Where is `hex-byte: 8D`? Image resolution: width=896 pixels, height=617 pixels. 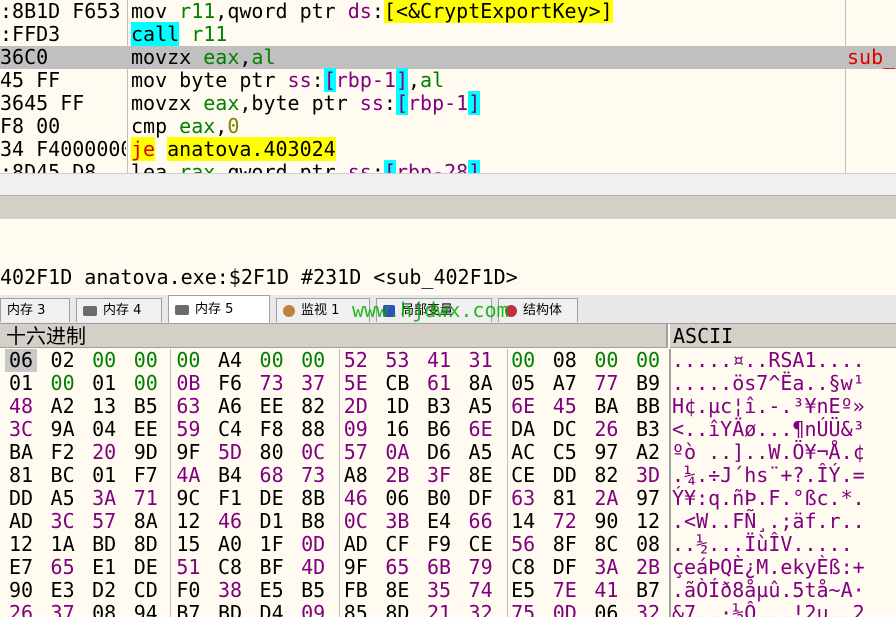 hex-byte: 8D is located at coordinates (397, 609).